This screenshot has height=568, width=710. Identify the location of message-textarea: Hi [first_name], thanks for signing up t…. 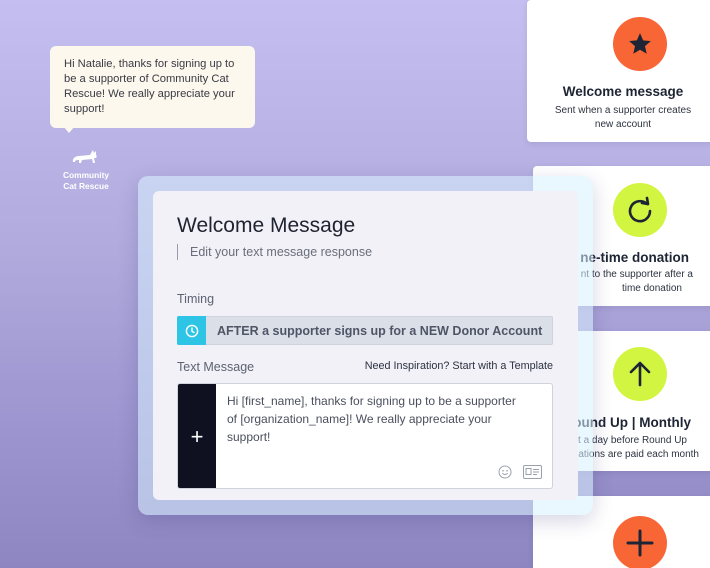
(377, 419).